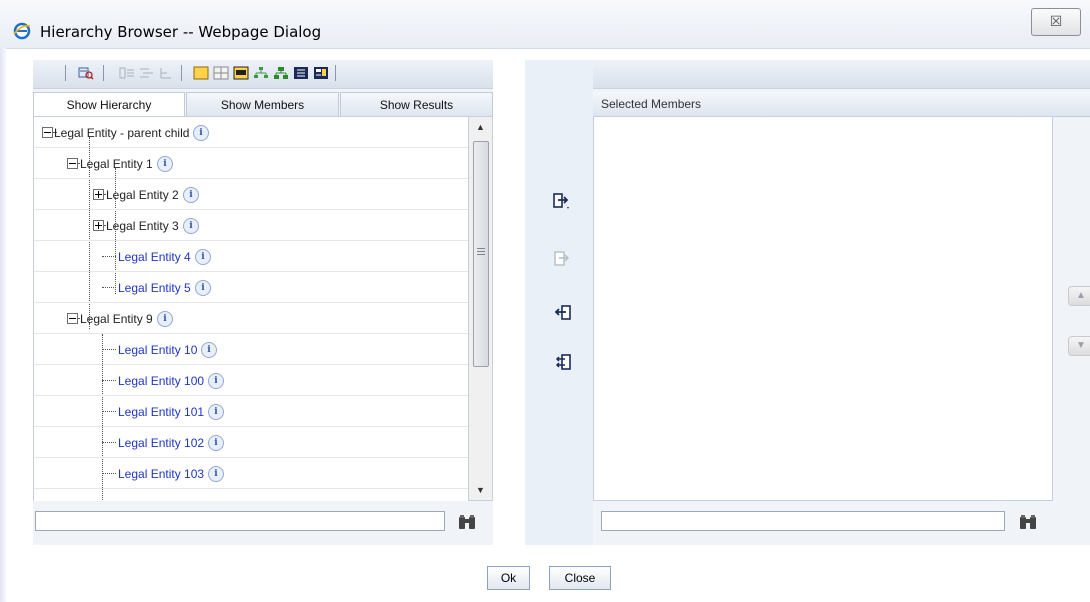 The image size is (1090, 602). What do you see at coordinates (22, 31) in the screenshot?
I see `internet-explorer-icon` at bounding box center [22, 31].